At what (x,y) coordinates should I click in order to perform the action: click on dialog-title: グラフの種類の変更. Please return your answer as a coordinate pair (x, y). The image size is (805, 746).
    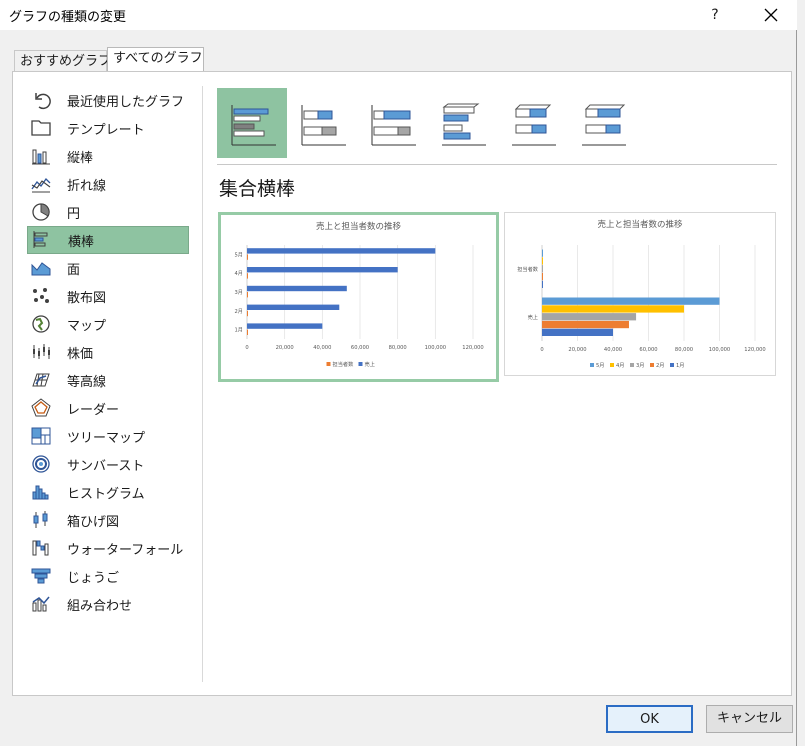
    Looking at the image, I should click on (68, 17).